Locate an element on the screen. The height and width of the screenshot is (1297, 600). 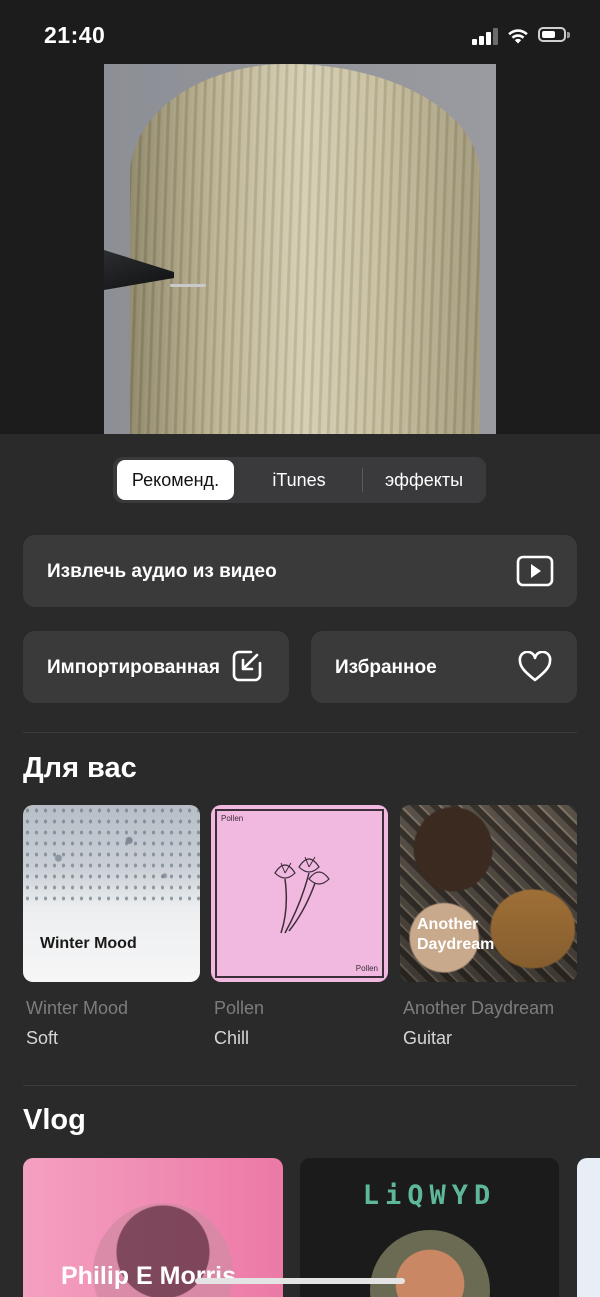
music-source-tabs: Рекоменд. iTunes эффекты is located at coordinates (299, 480).